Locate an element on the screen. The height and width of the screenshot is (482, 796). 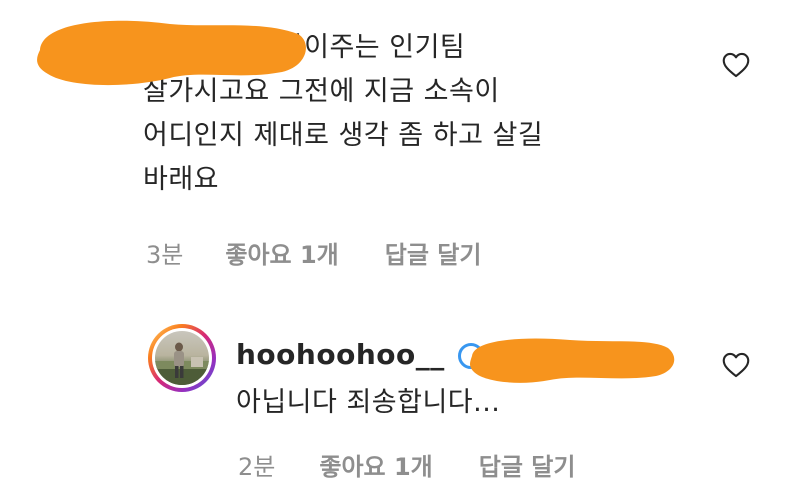
reply-likes-count: 좋아요 1개 is located at coordinates (375, 464).